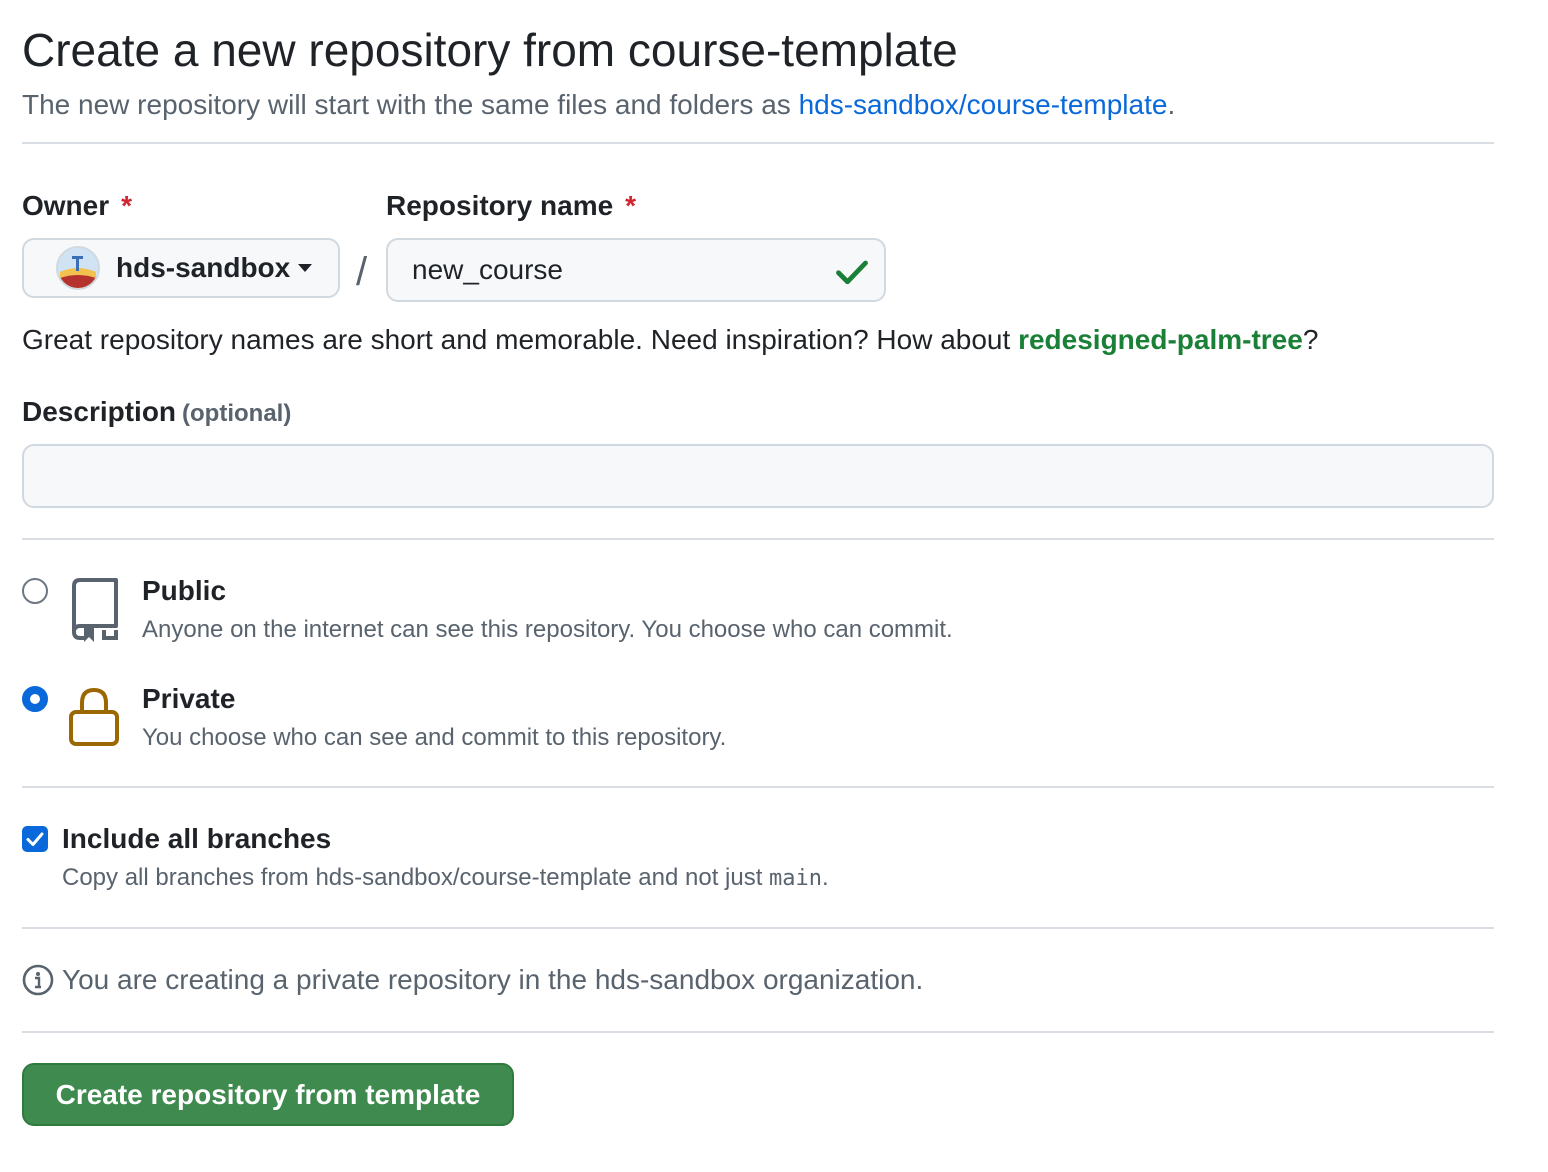  Describe the element at coordinates (852, 272) in the screenshot. I see `check-icon` at that location.